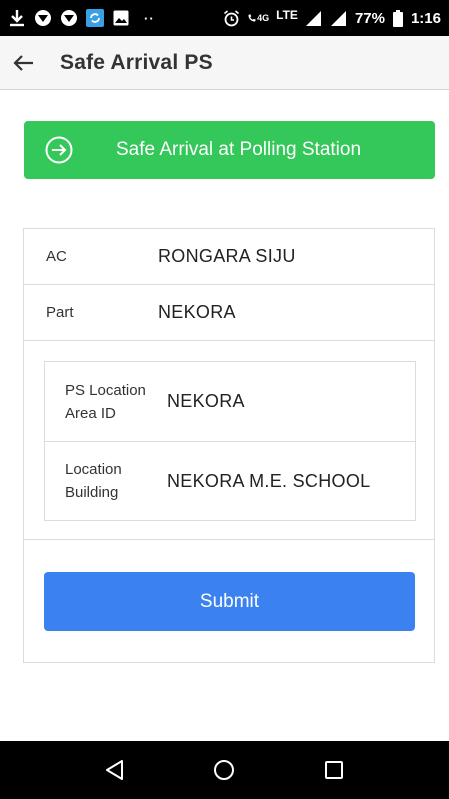 The height and width of the screenshot is (799, 449). What do you see at coordinates (229, 601) in the screenshot?
I see `submit-button: Submit` at bounding box center [229, 601].